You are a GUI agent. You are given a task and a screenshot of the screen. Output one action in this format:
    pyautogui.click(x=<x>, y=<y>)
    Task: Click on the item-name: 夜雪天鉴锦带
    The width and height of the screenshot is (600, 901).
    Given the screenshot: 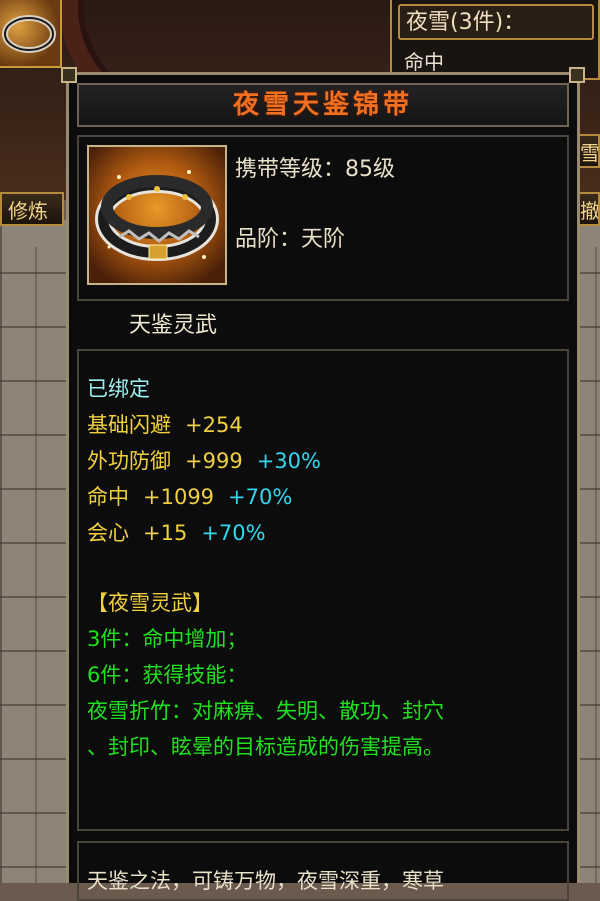 What is the action you would take?
    pyautogui.click(x=322, y=105)
    